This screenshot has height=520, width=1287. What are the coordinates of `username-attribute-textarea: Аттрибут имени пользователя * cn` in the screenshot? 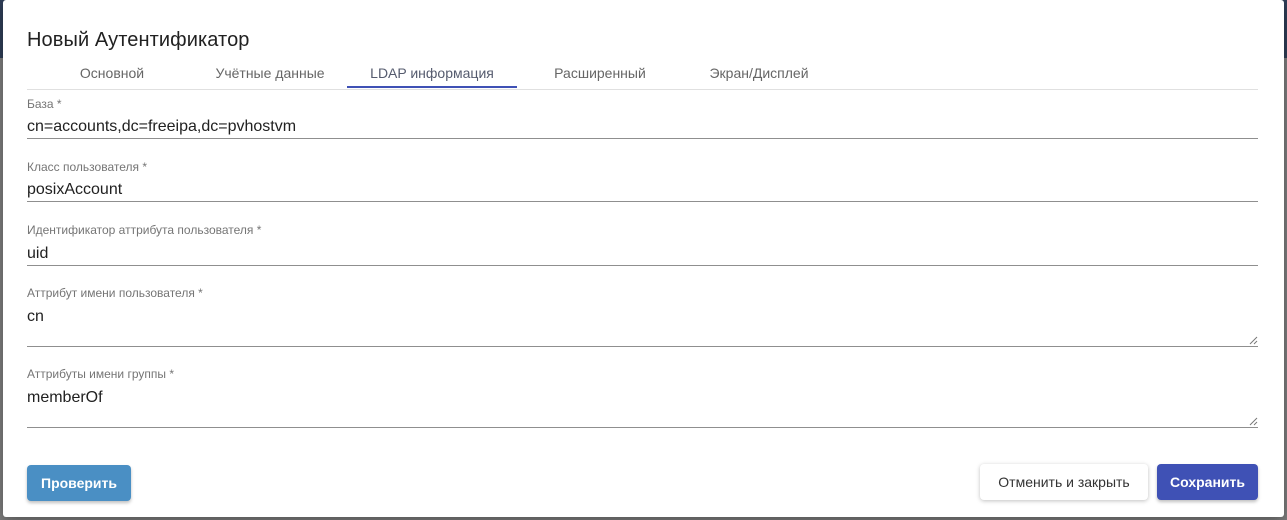 It's located at (642, 316).